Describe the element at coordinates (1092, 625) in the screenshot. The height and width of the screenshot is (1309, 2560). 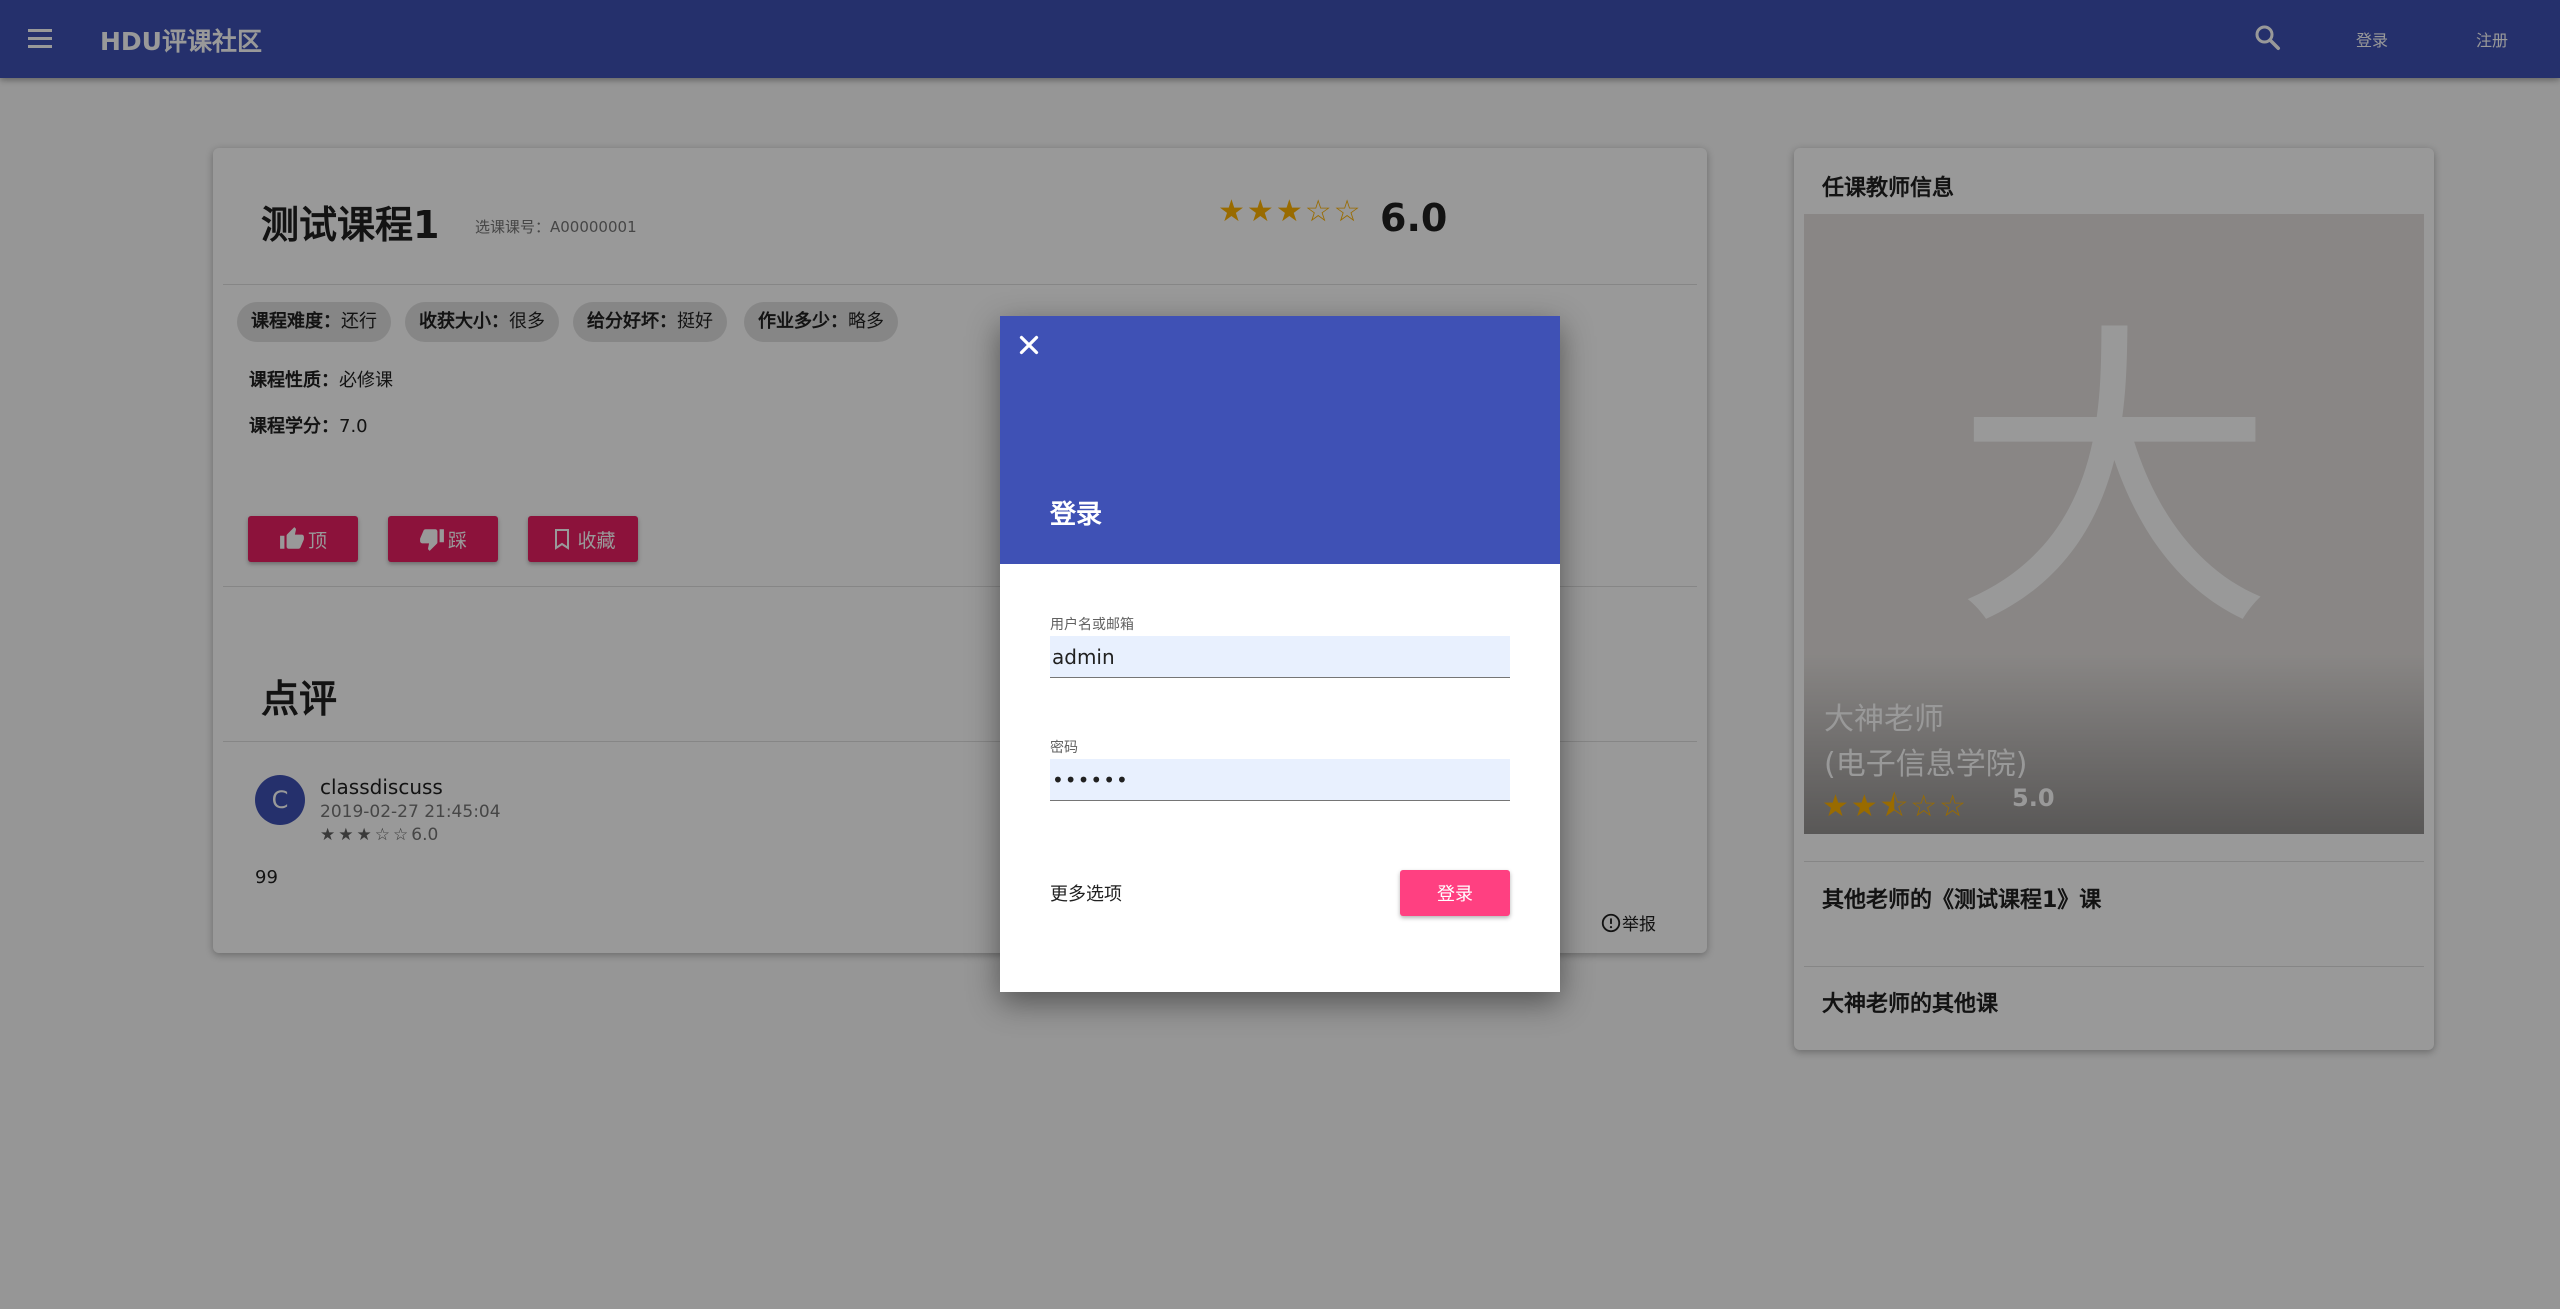
I see `username-label: 用户名或邮箱` at that location.